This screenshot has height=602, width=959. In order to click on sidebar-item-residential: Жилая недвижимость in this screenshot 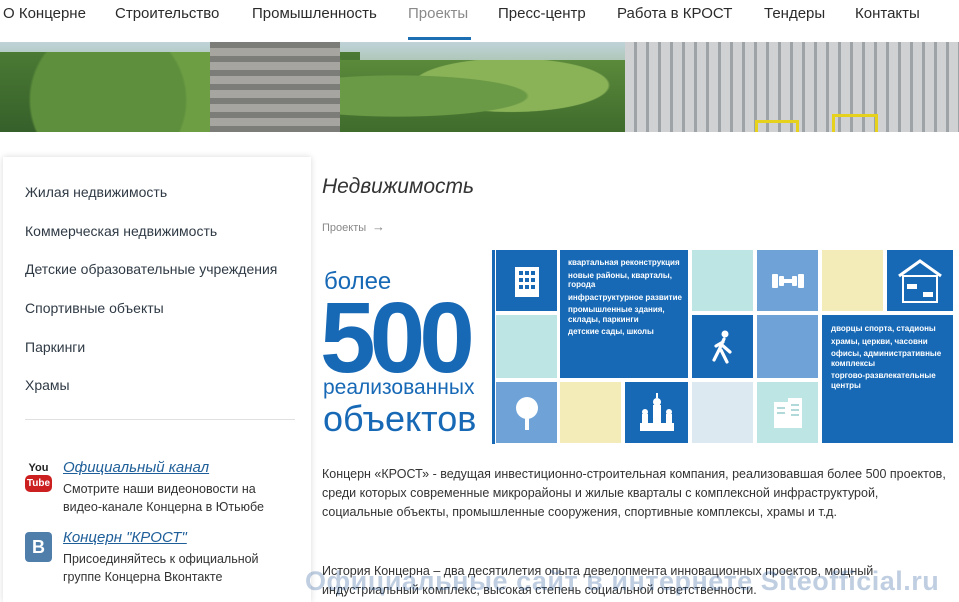, I will do `click(96, 192)`.